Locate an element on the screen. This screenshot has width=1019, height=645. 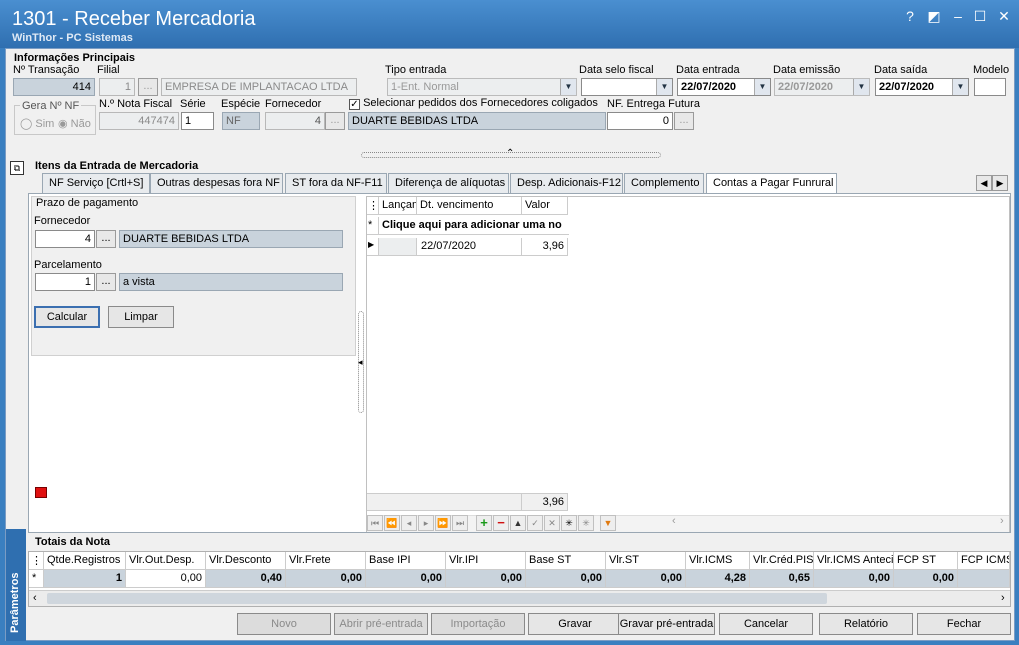
hscroll-right-icon: › is located at coordinates (1002, 521).